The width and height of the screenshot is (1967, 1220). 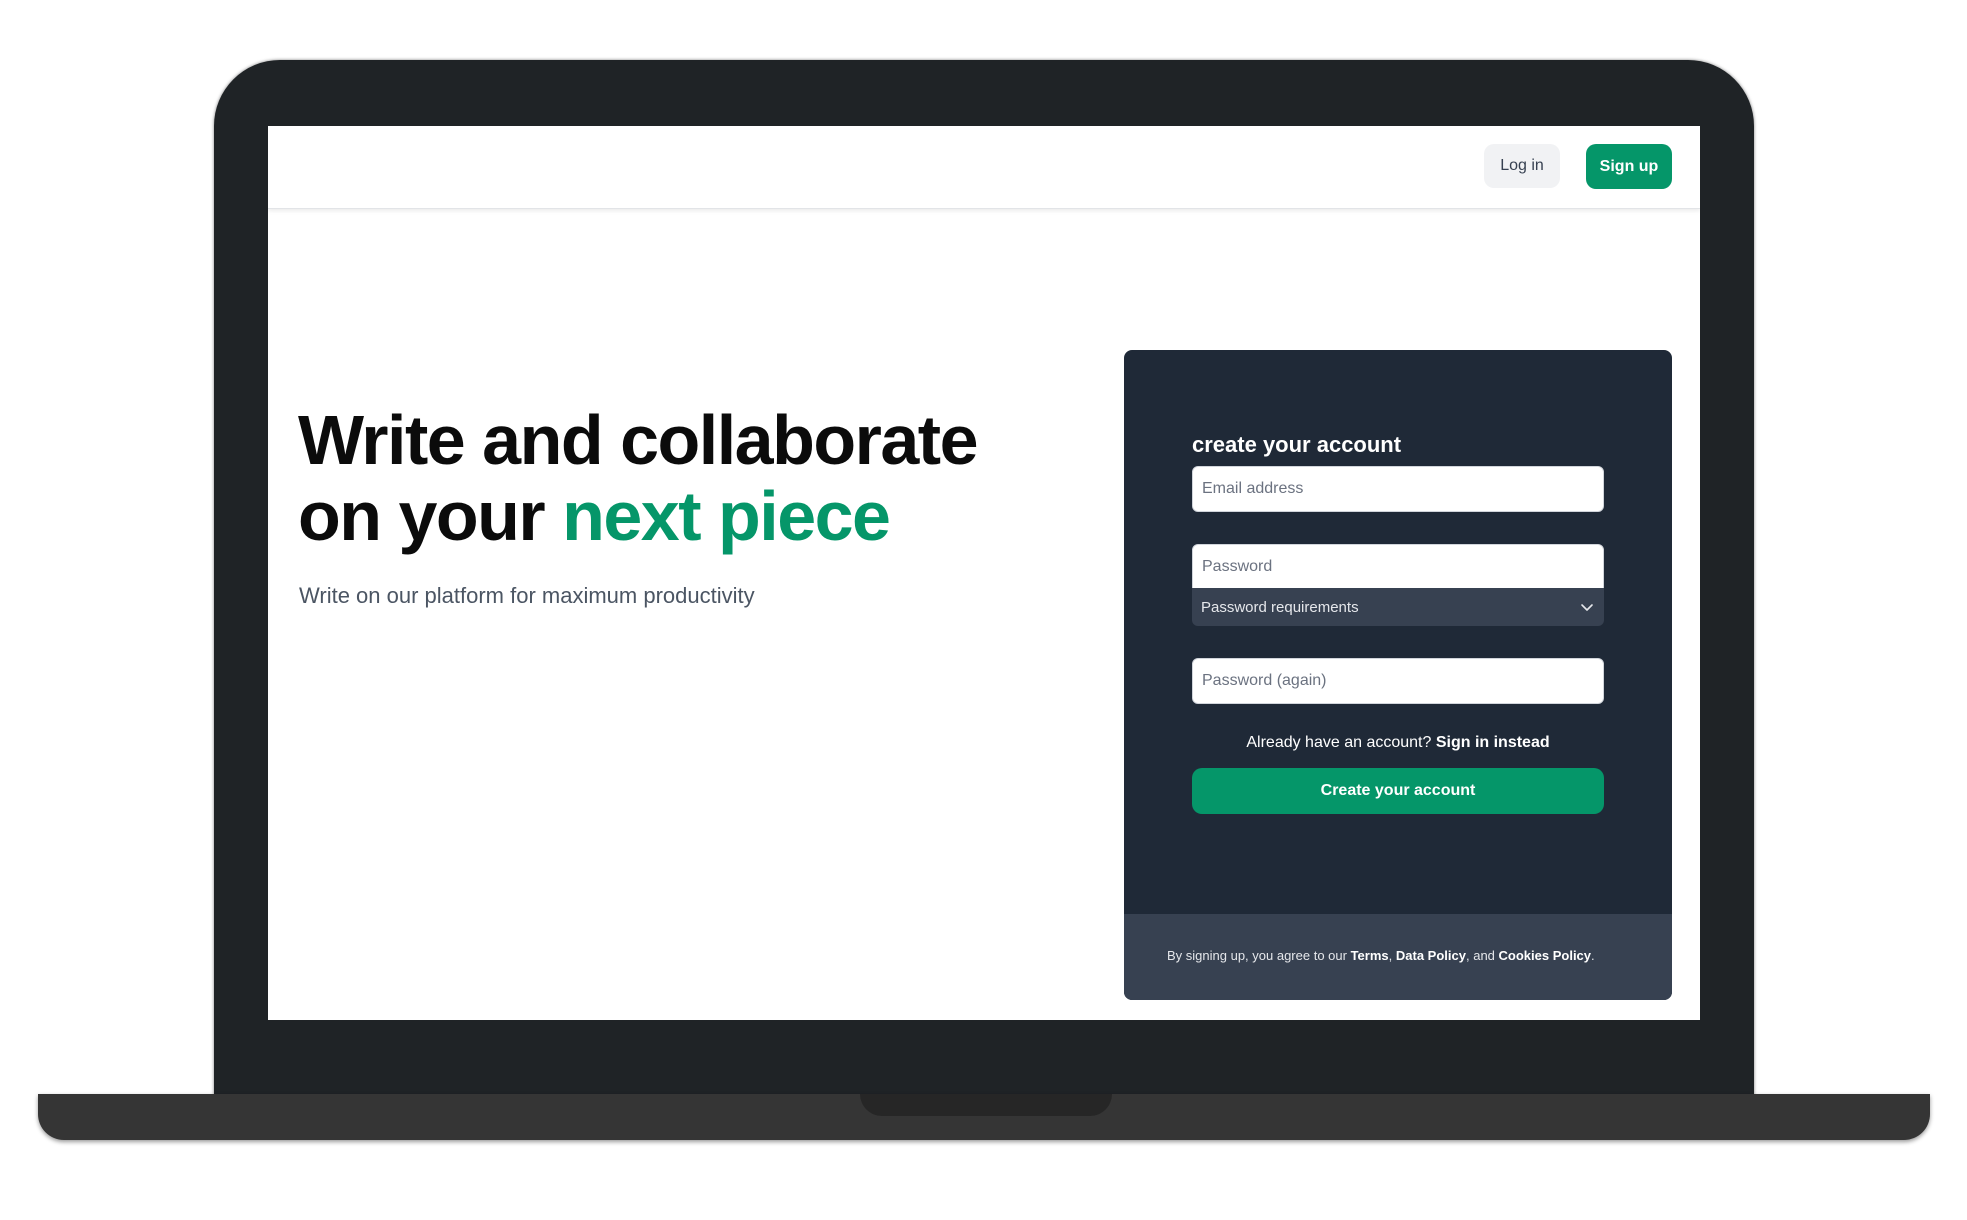 What do you see at coordinates (1280, 607) in the screenshot?
I see `password-requirements-label: Password requirements` at bounding box center [1280, 607].